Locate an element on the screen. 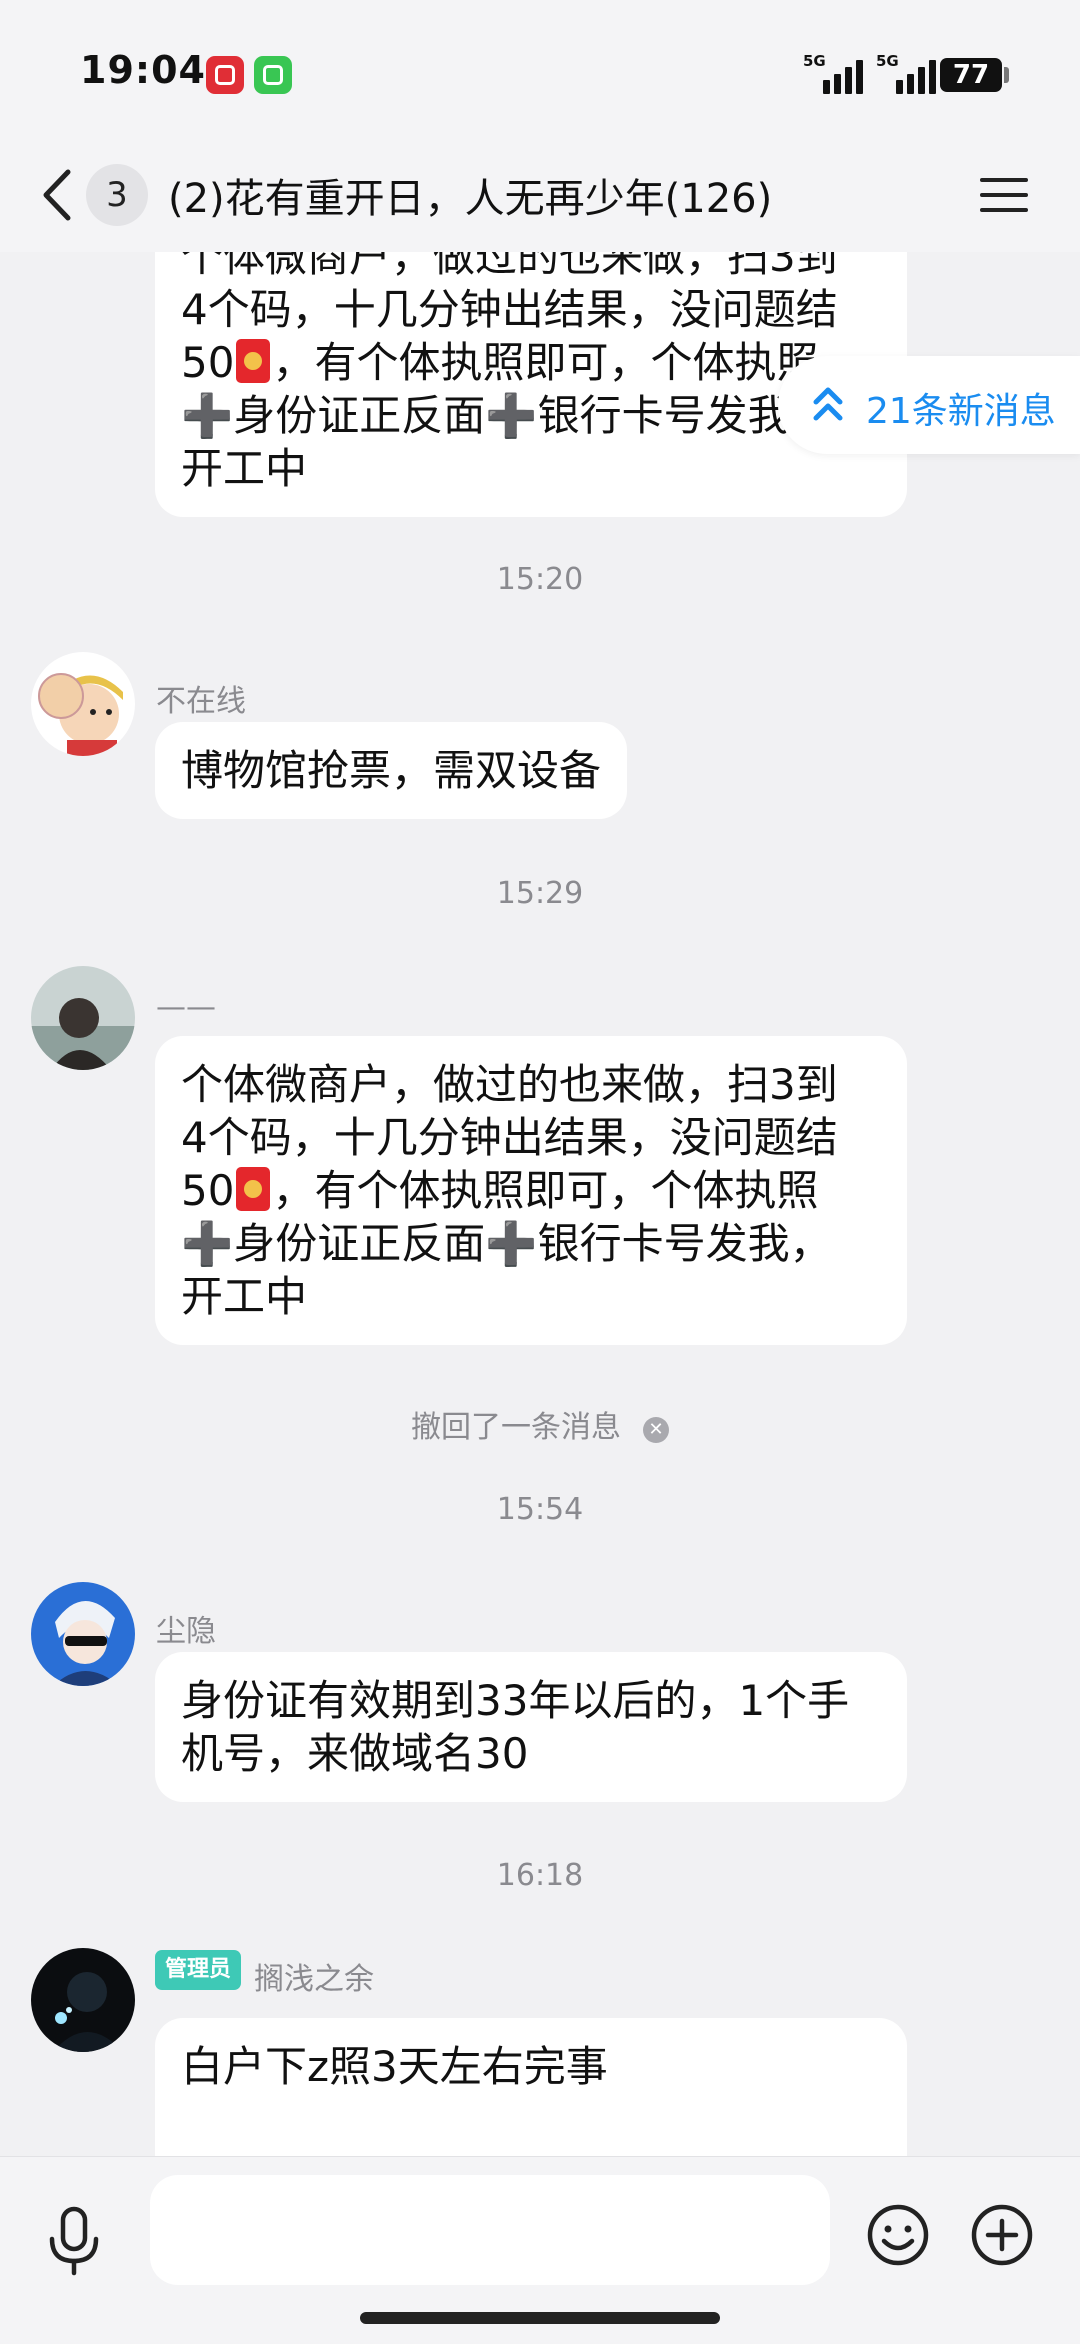 Image resolution: width=1080 pixels, height=2344 pixels. recalled-notice: 撤回了一条消息 ✕ is located at coordinates (540, 1424).